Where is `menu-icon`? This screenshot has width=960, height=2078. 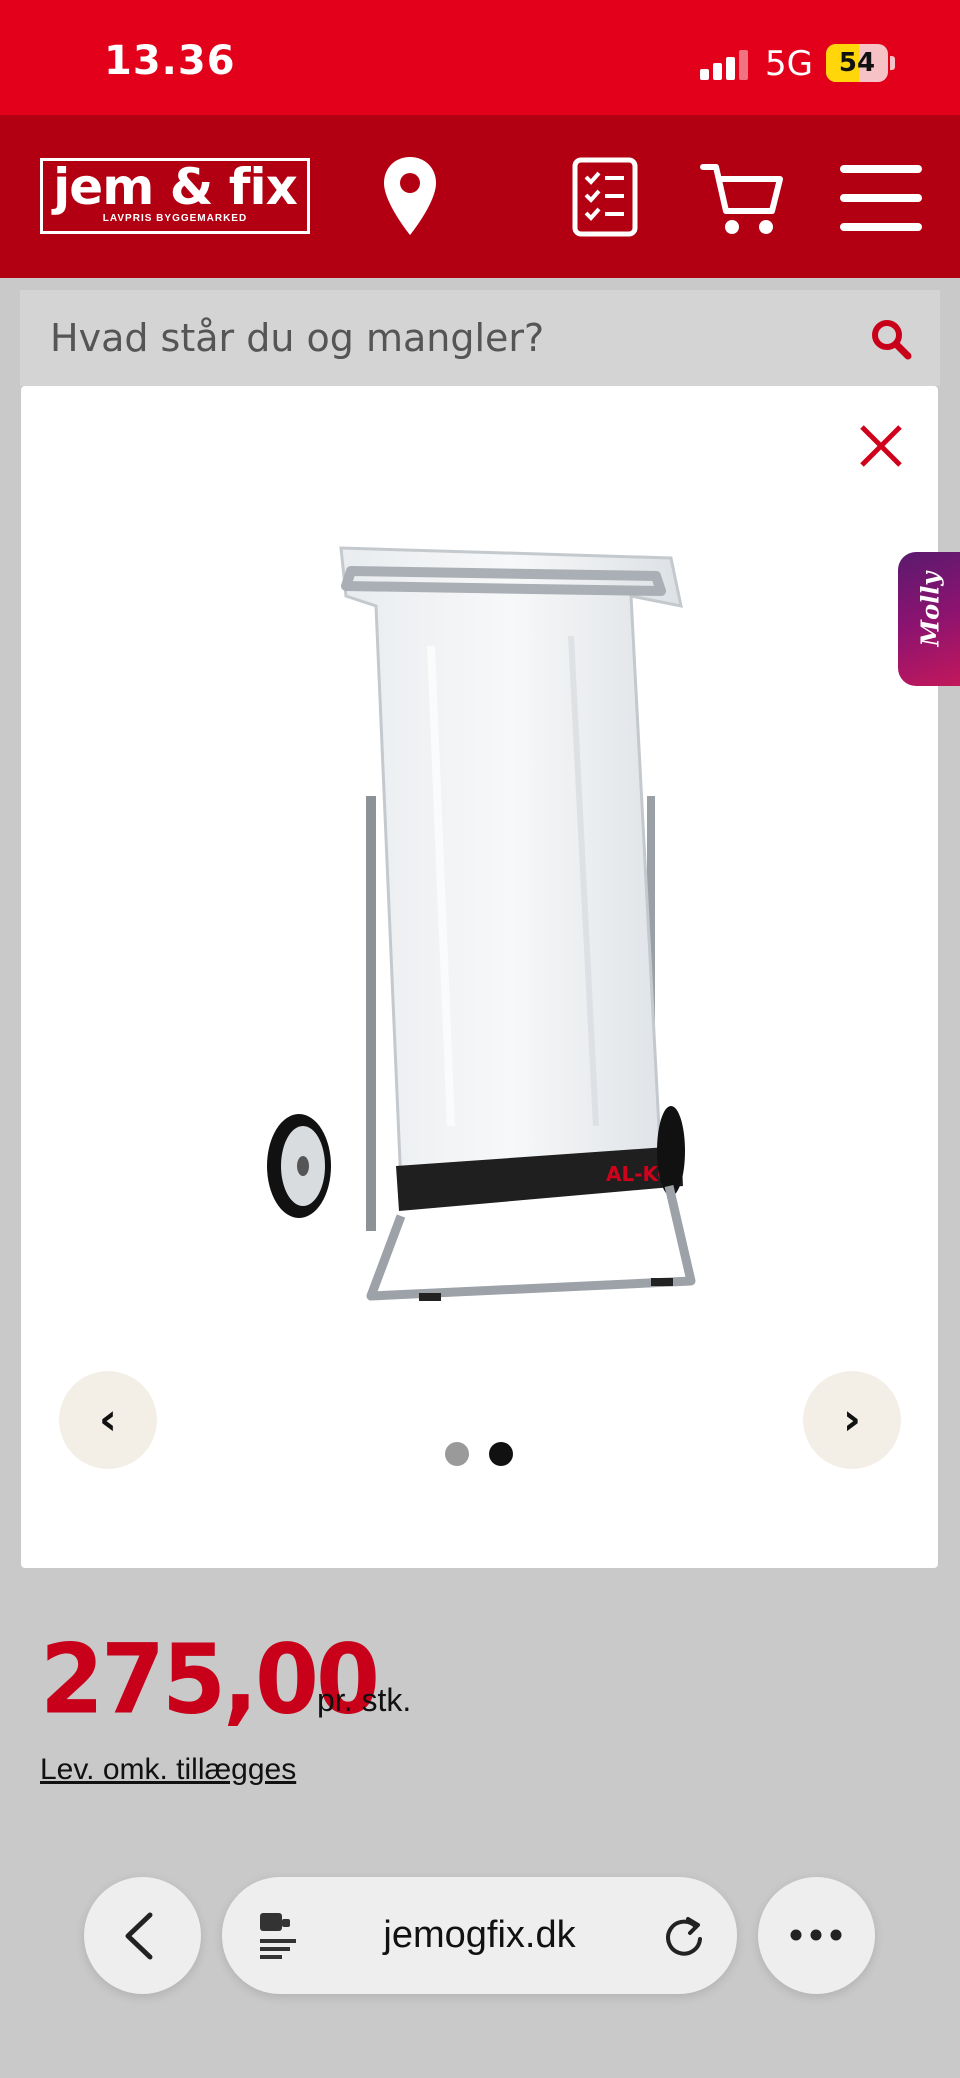
menu-icon is located at coordinates (881, 198).